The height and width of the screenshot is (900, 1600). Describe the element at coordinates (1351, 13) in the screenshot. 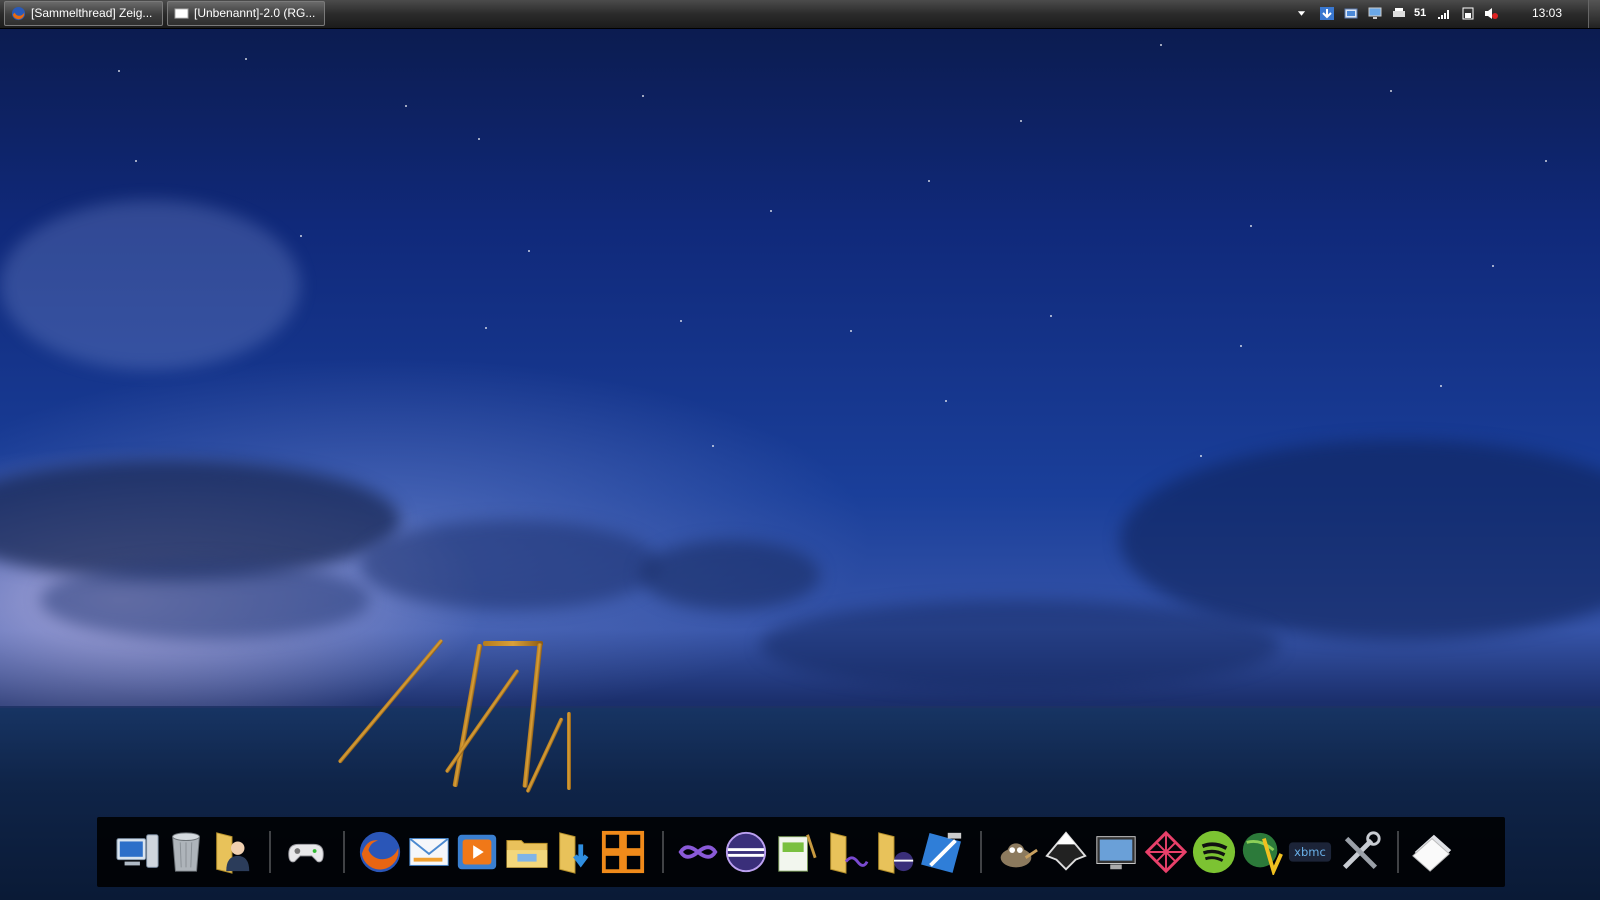

I see `network-icon` at that location.